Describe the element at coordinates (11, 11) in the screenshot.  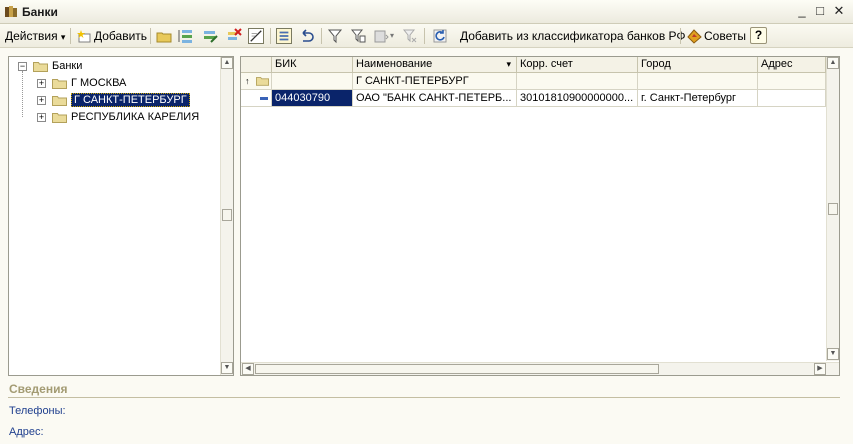
I see `books-icon` at that location.